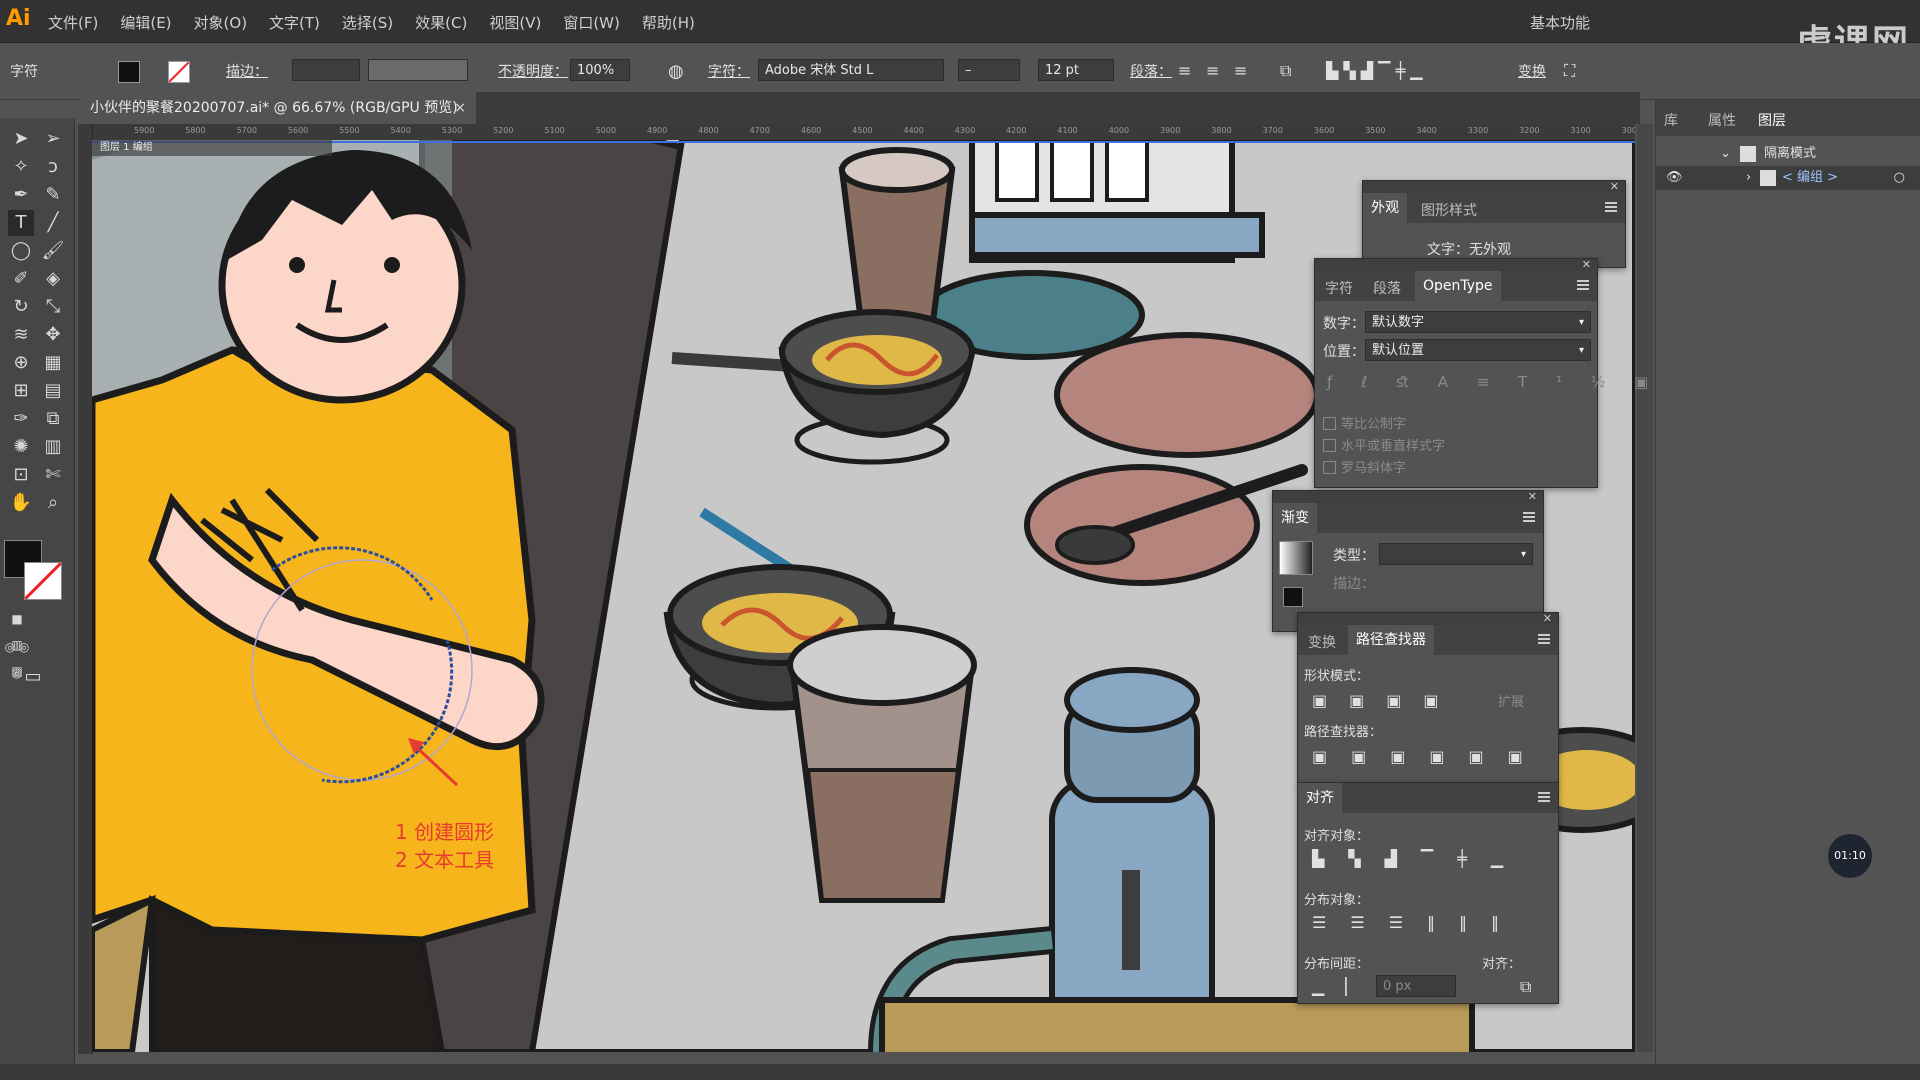 The height and width of the screenshot is (1080, 1920). What do you see at coordinates (729, 71) in the screenshot?
I see `char-label: 字符：` at bounding box center [729, 71].